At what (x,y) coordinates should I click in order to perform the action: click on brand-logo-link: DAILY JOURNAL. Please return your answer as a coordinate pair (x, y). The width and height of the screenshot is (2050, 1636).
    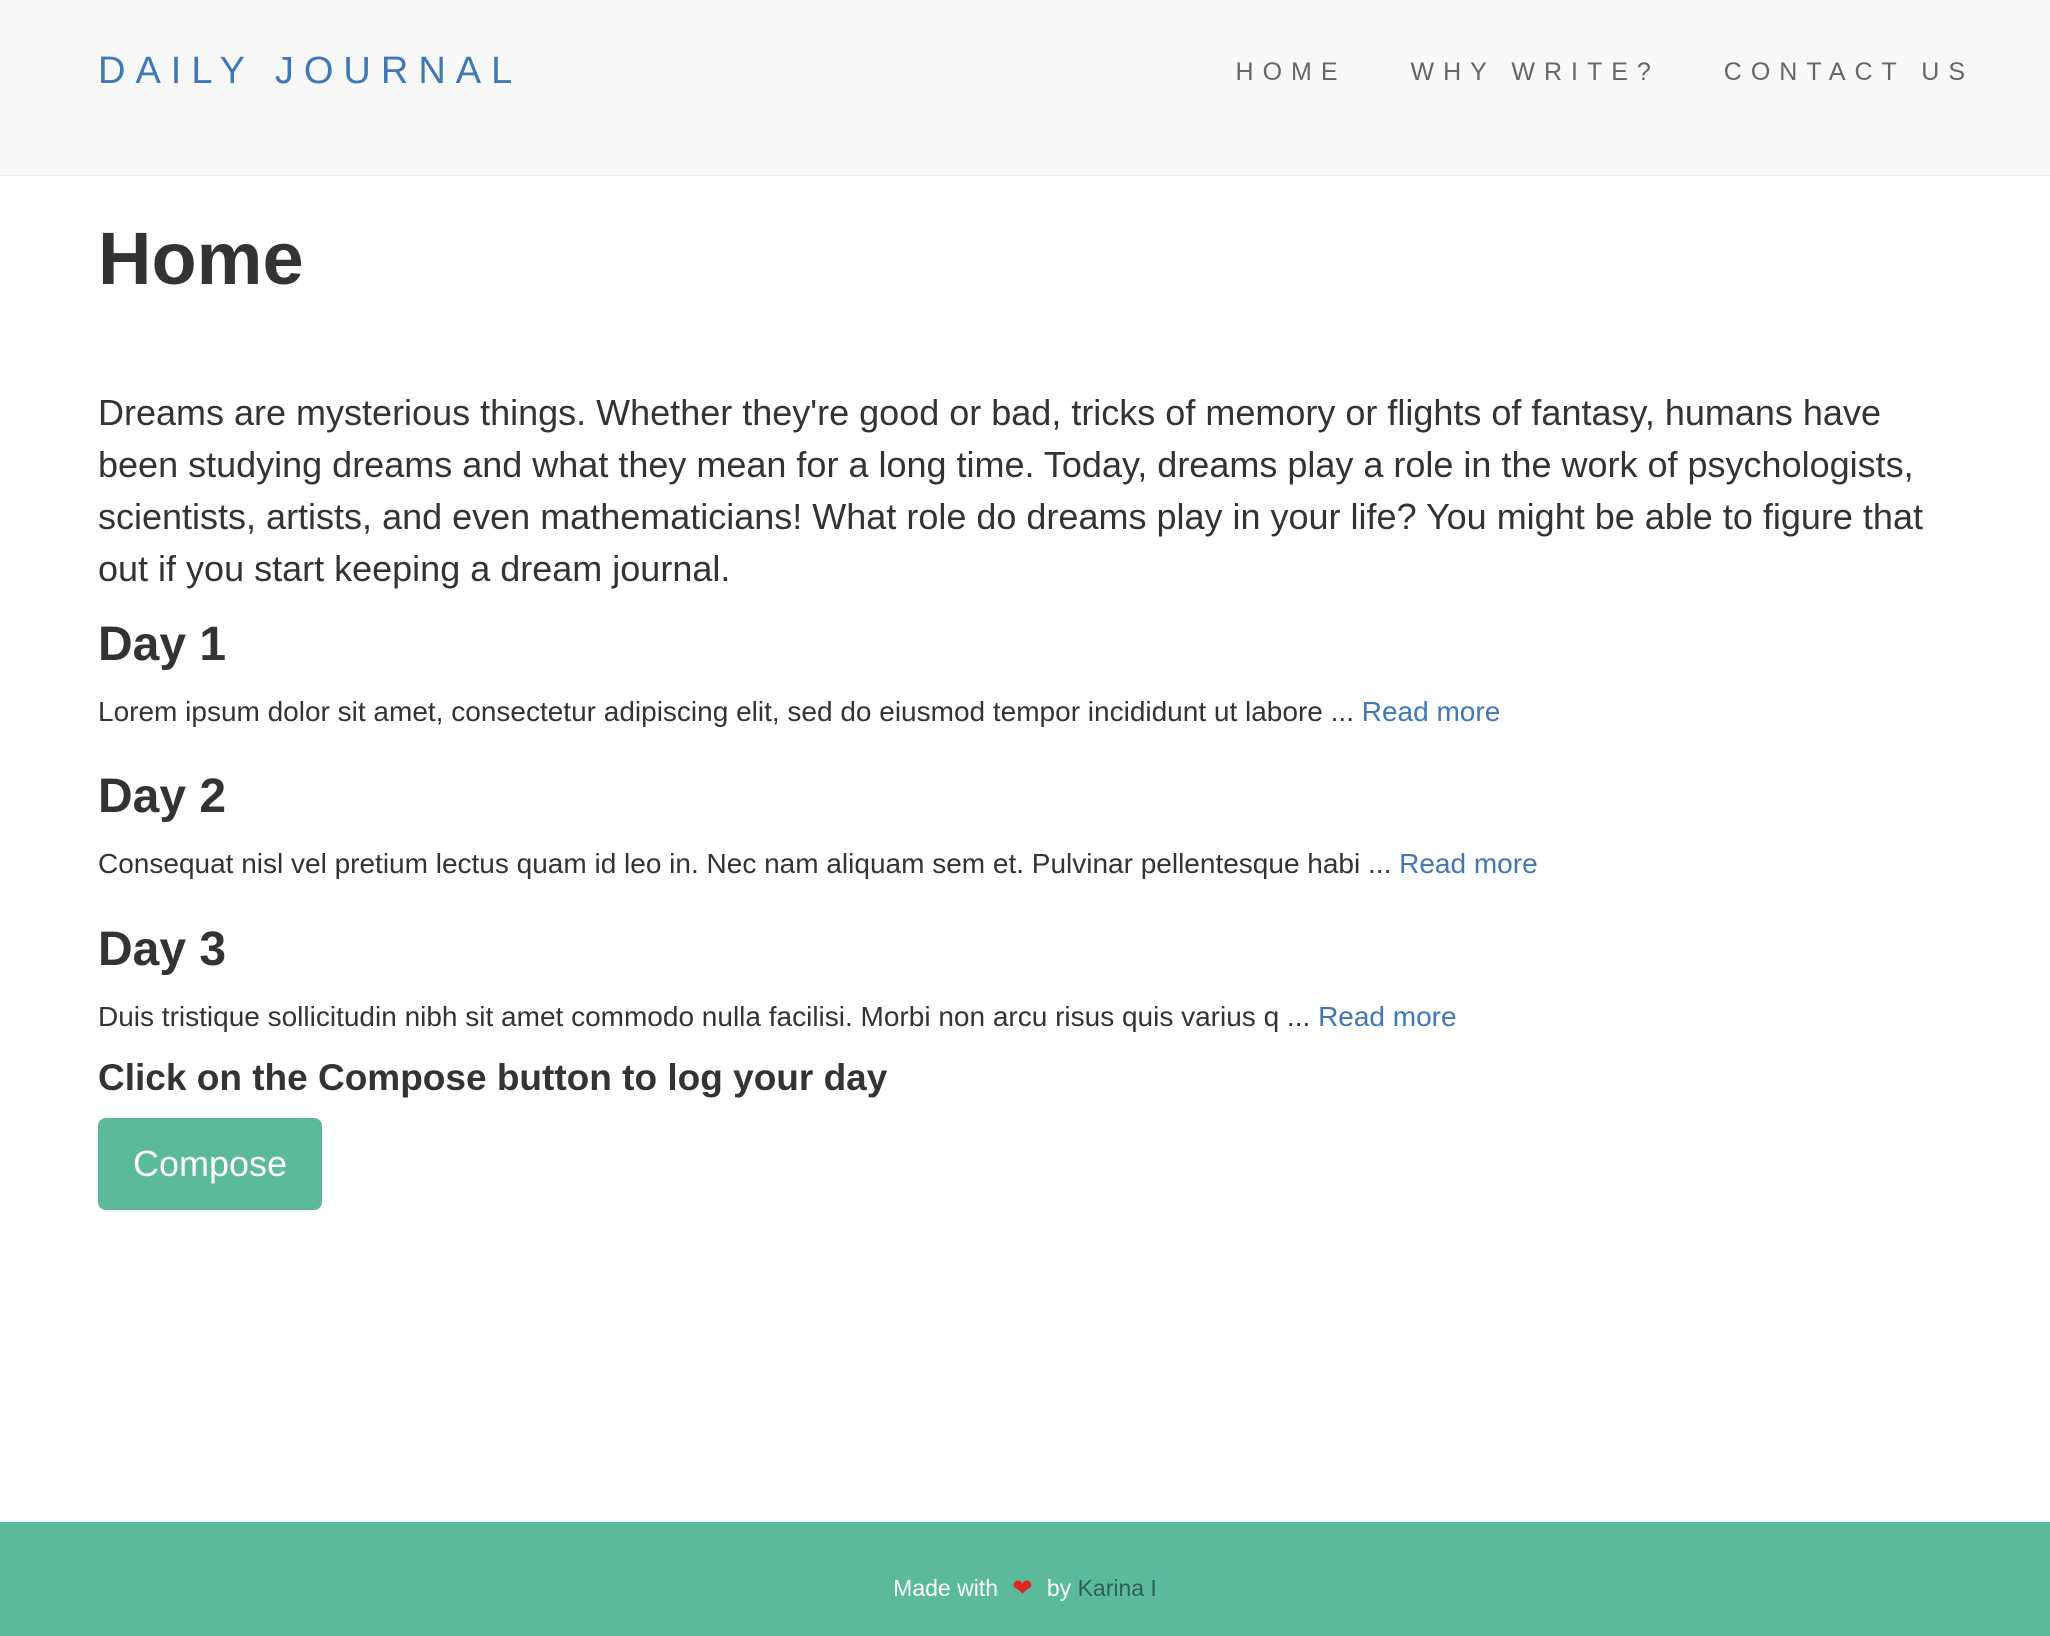
    Looking at the image, I should click on (310, 71).